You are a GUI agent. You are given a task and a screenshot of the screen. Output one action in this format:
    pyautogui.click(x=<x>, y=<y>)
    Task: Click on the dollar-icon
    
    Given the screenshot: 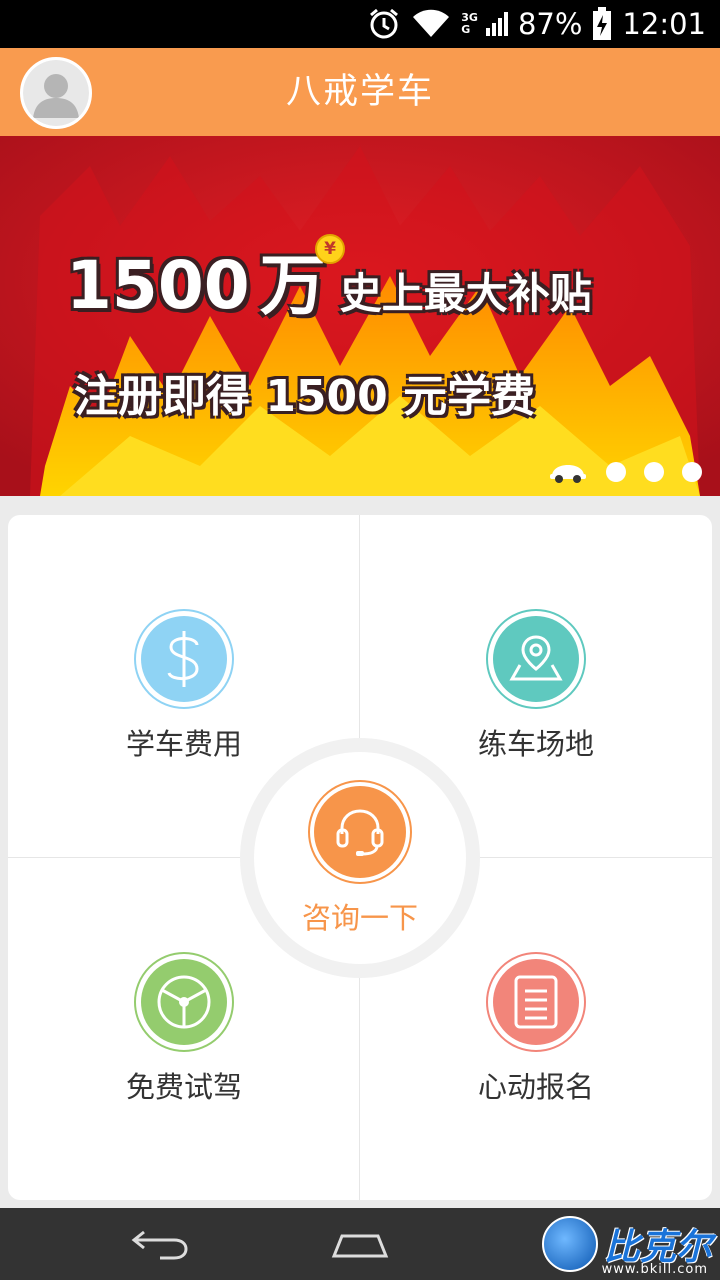 What is the action you would take?
    pyautogui.click(x=184, y=659)
    